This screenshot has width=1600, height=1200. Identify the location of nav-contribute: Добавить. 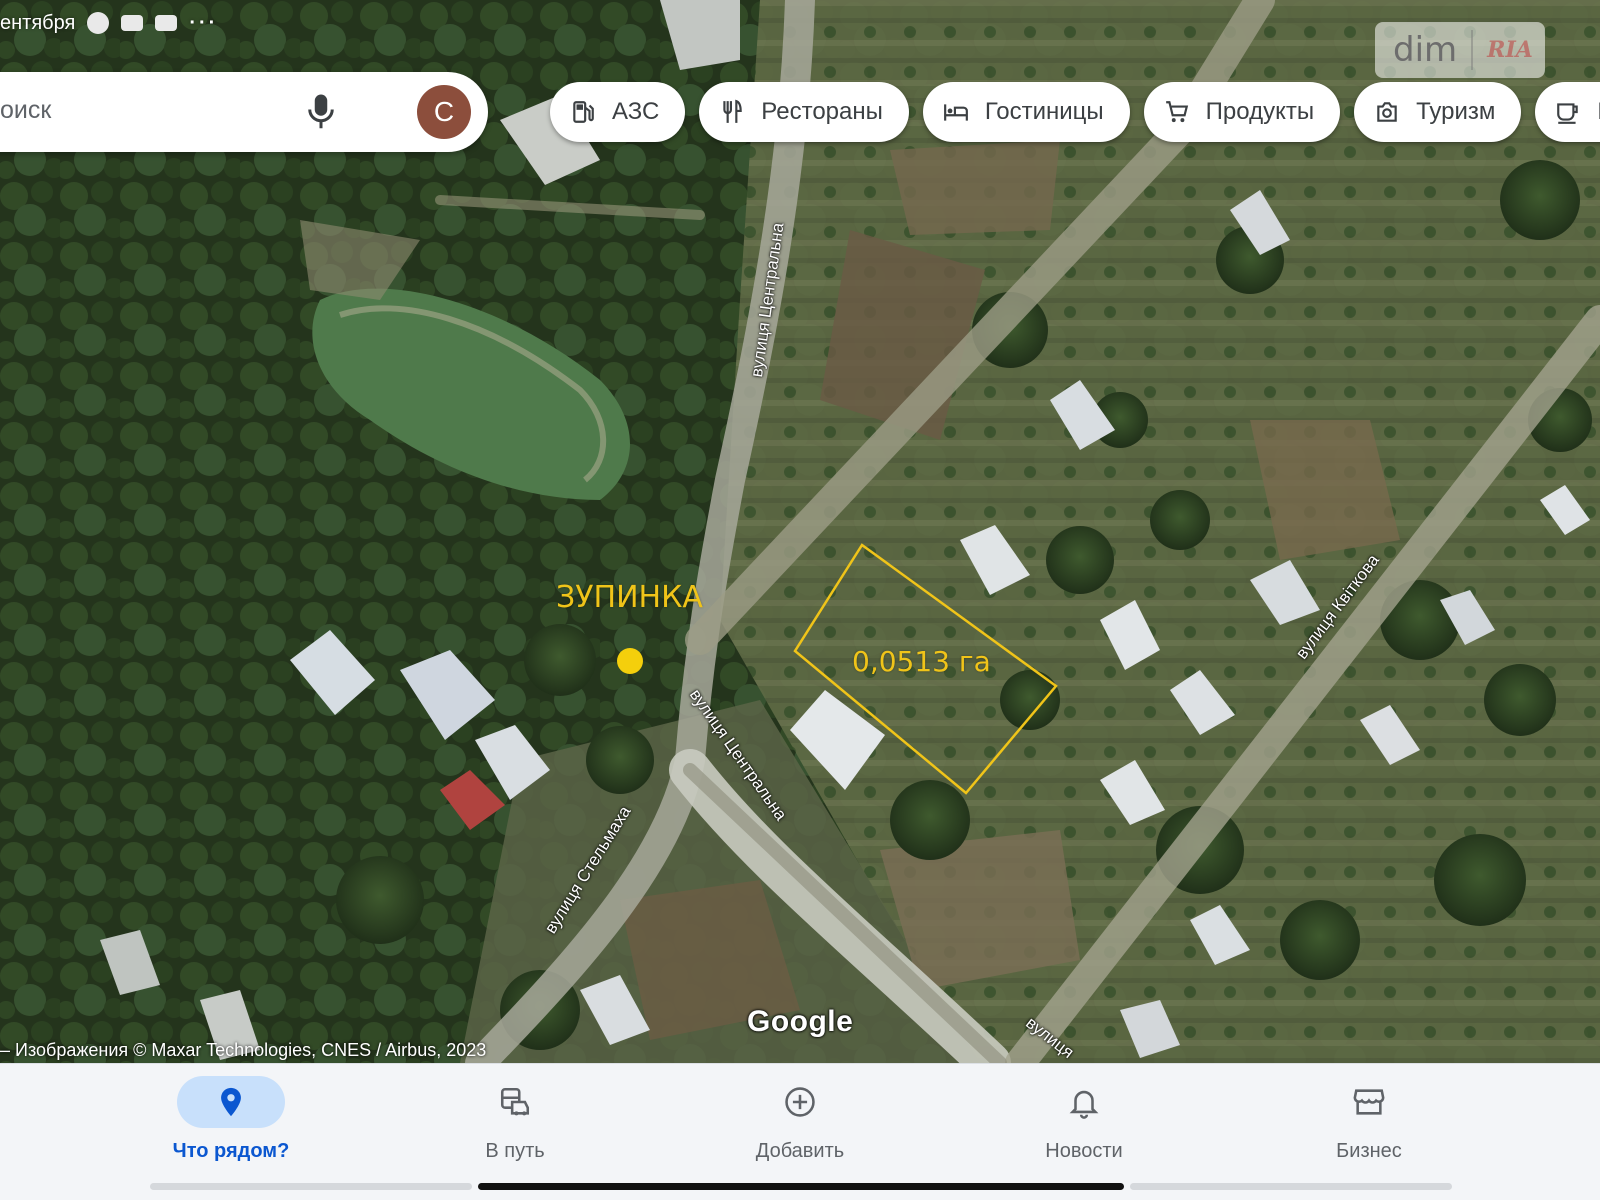
(800, 1119).